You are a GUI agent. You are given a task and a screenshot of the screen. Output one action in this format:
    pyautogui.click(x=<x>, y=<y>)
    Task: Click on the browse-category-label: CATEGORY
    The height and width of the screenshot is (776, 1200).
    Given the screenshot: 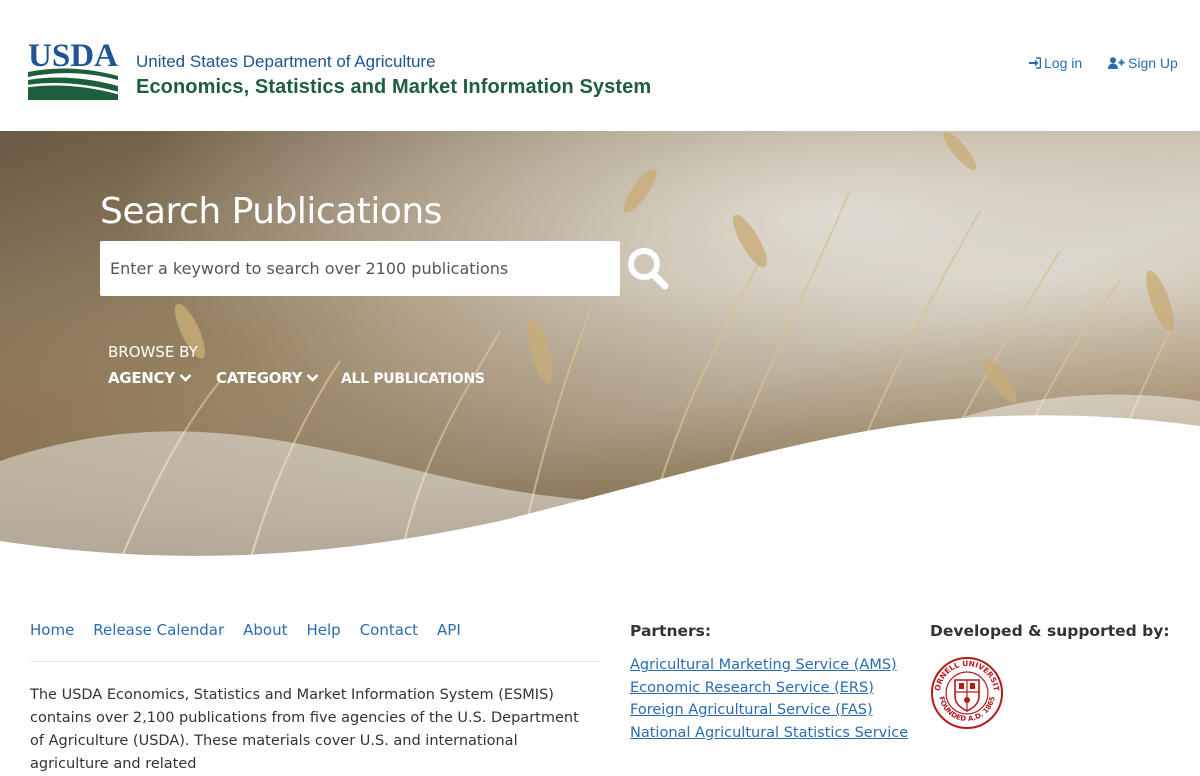 What is the action you would take?
    pyautogui.click(x=259, y=378)
    